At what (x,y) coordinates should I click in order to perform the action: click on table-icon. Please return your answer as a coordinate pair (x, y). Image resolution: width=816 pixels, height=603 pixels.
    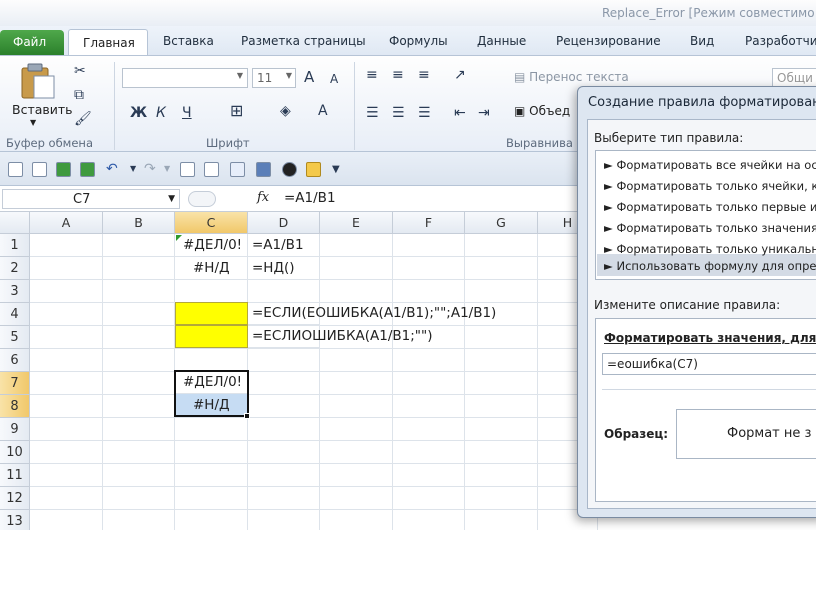
    Looking at the image, I should click on (263, 169).